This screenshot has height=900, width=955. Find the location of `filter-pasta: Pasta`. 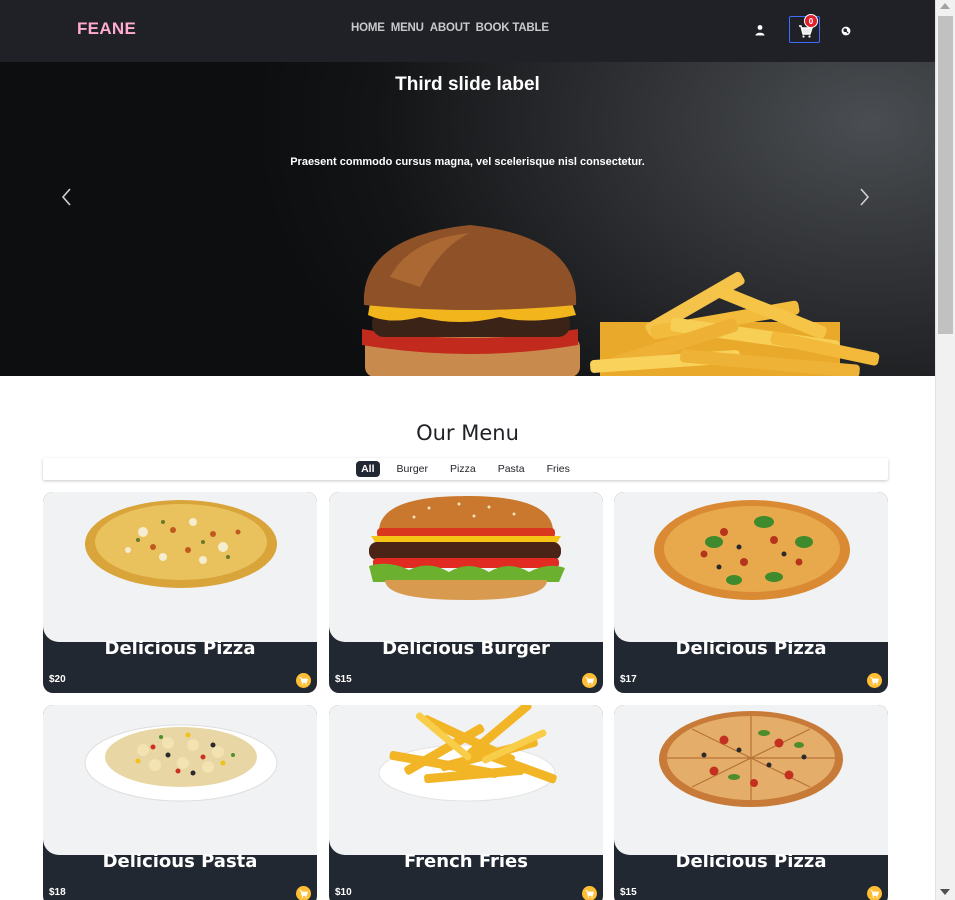

filter-pasta: Pasta is located at coordinates (511, 469).